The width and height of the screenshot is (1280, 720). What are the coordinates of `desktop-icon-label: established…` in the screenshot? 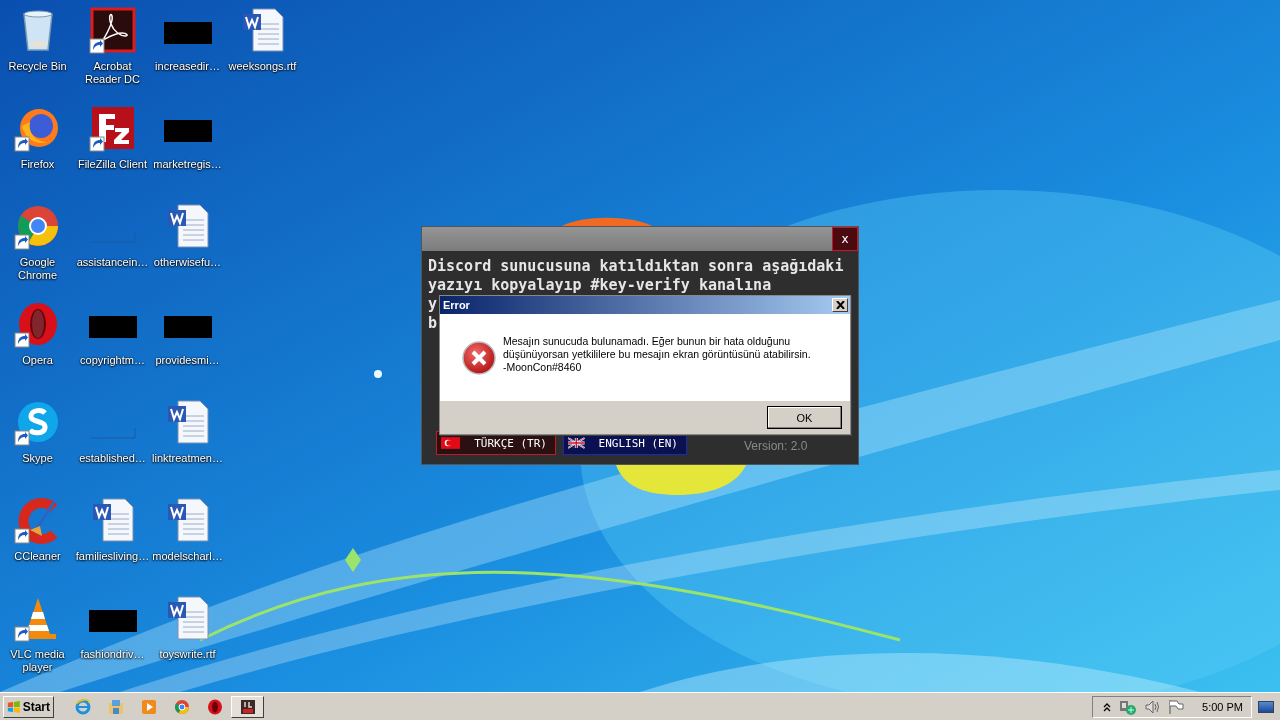 It's located at (112, 458).